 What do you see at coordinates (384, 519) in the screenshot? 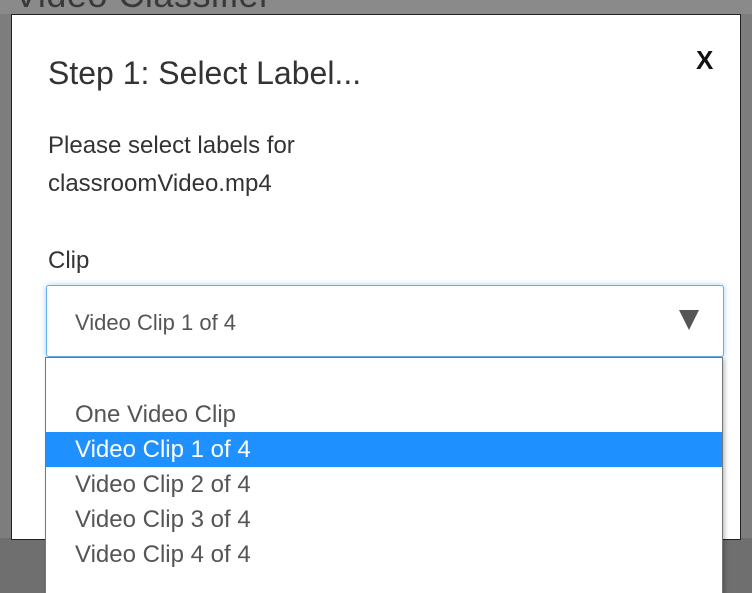
I see `dropdown-option-clip-3-of-4: Video Clip 3 of 4` at bounding box center [384, 519].